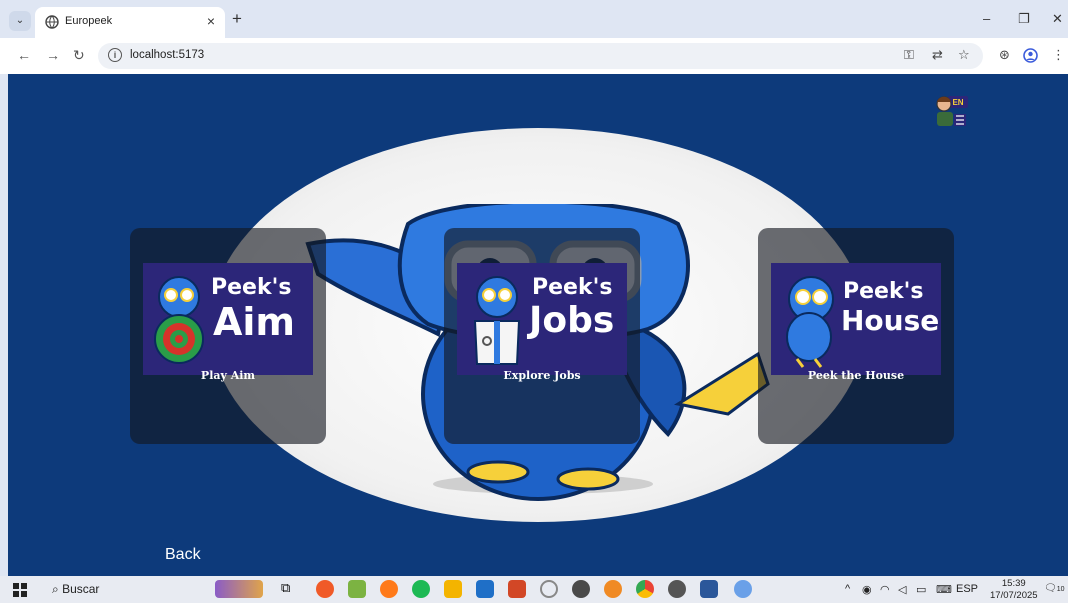  Describe the element at coordinates (237, 19) in the screenshot. I see `new-tab-button: +` at that location.